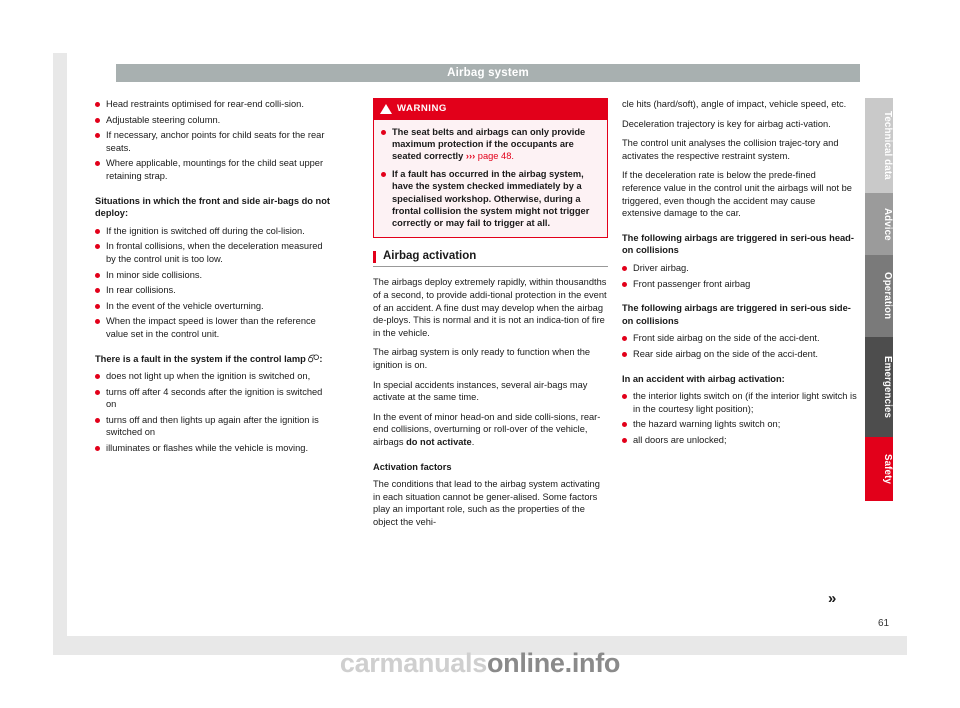 Image resolution: width=960 pixels, height=708 pixels. Describe the element at coordinates (212, 120) in the screenshot. I see `list-item: Adjustable steering column.` at that location.